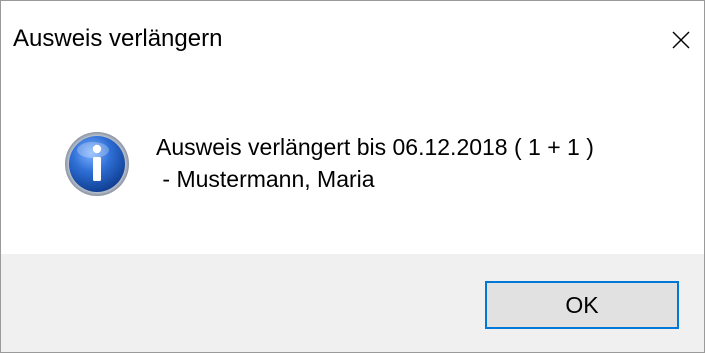  I want to click on window-title: Ausweis verlängern, so click(118, 38).